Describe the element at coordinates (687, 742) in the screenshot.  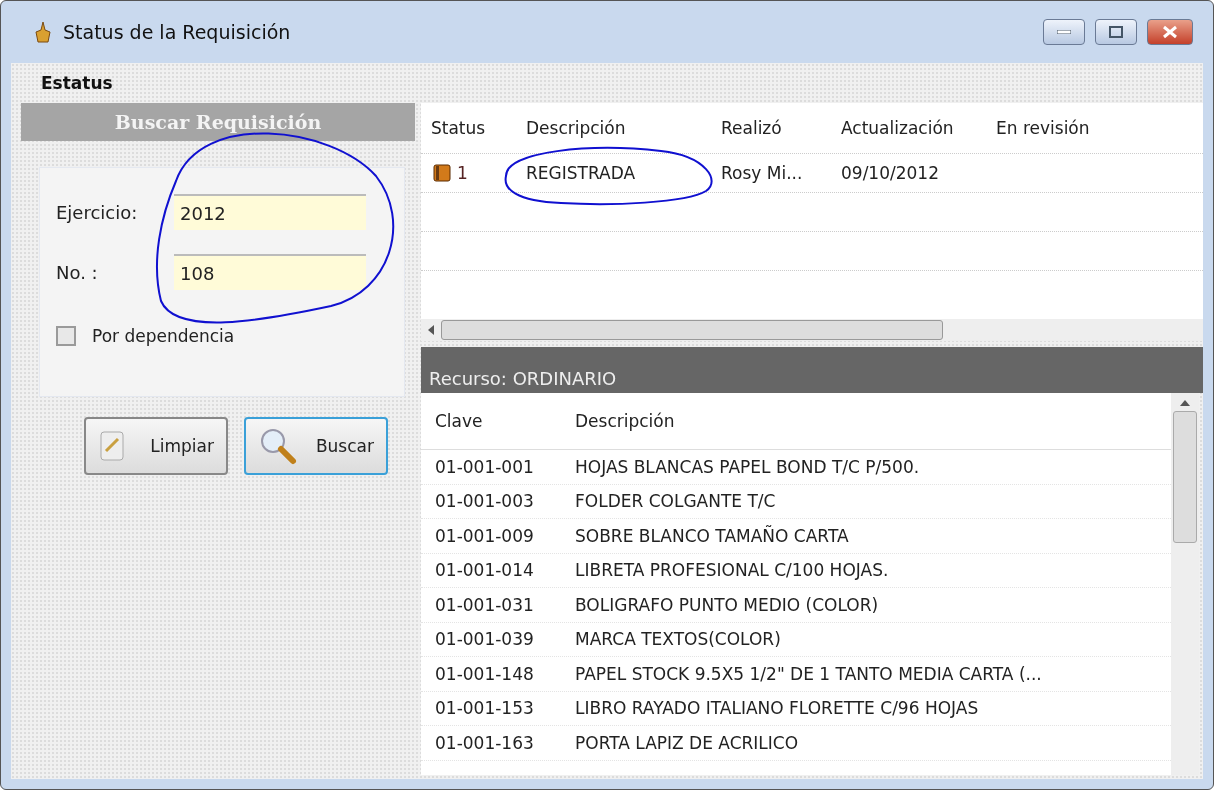
I see `table-cell-text: PORTA LAPIZ DE ACRILICO` at that location.